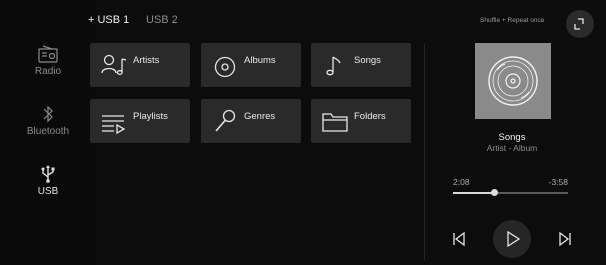 This screenshot has height=265, width=606. I want to click on source-radio: Radio, so click(48, 60).